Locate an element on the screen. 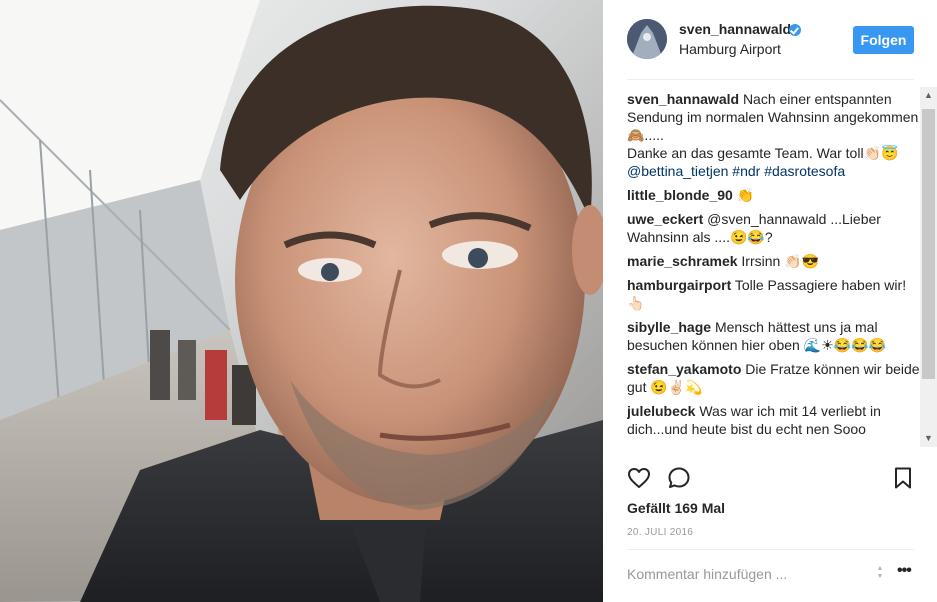 Image resolution: width=937 pixels, height=602 pixels. bookmark-icon is located at coordinates (903, 478).